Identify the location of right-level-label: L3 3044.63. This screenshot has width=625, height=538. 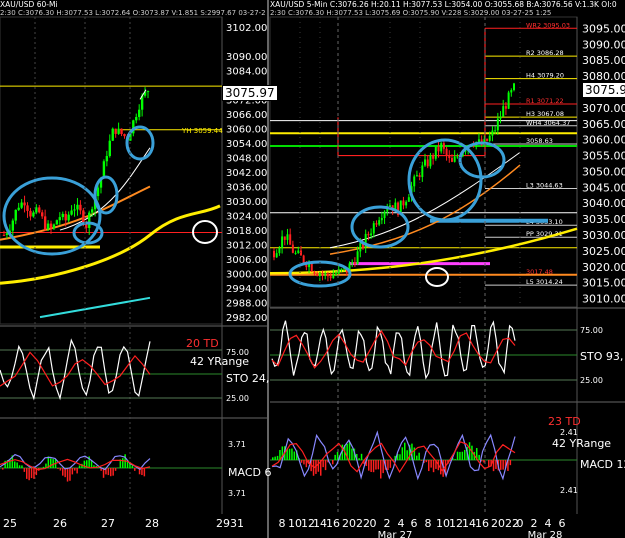
(544, 186).